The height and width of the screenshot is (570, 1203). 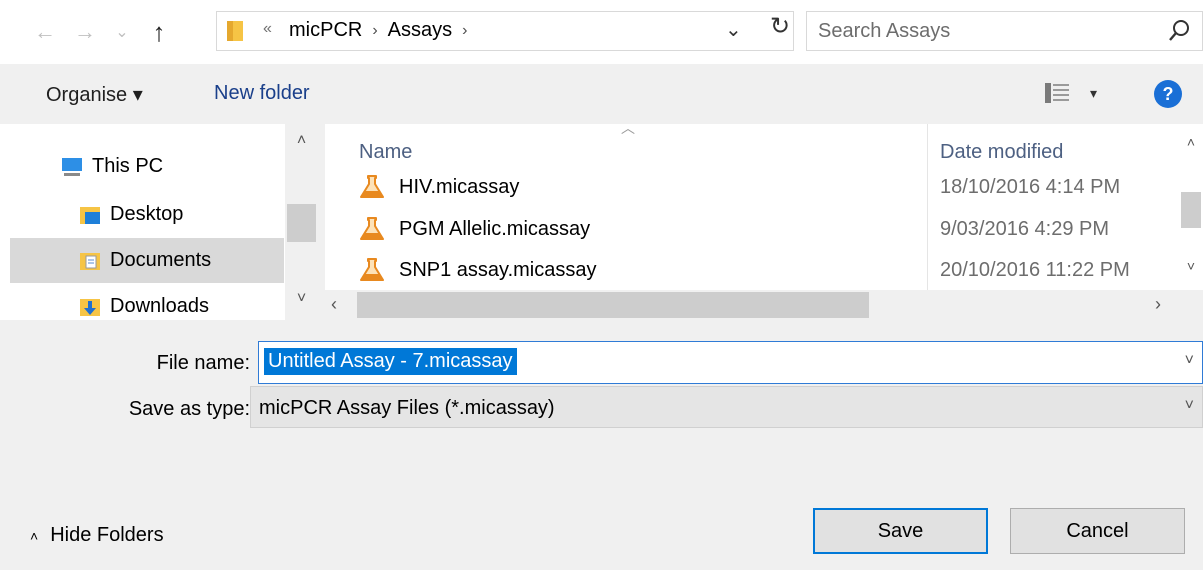 What do you see at coordinates (390, 361) in the screenshot?
I see `file-name-input-value: Untitled Assay - 7.micassay` at bounding box center [390, 361].